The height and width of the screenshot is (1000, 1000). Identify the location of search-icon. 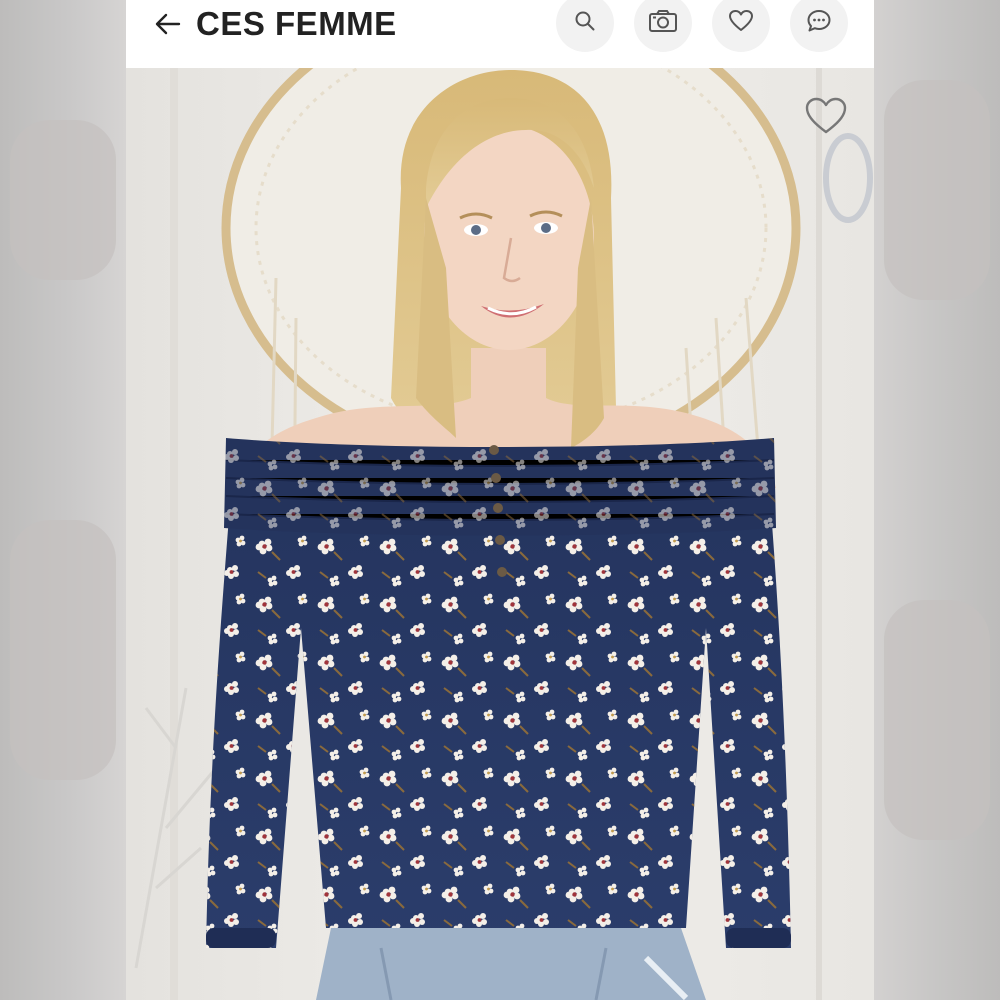
(585, 23).